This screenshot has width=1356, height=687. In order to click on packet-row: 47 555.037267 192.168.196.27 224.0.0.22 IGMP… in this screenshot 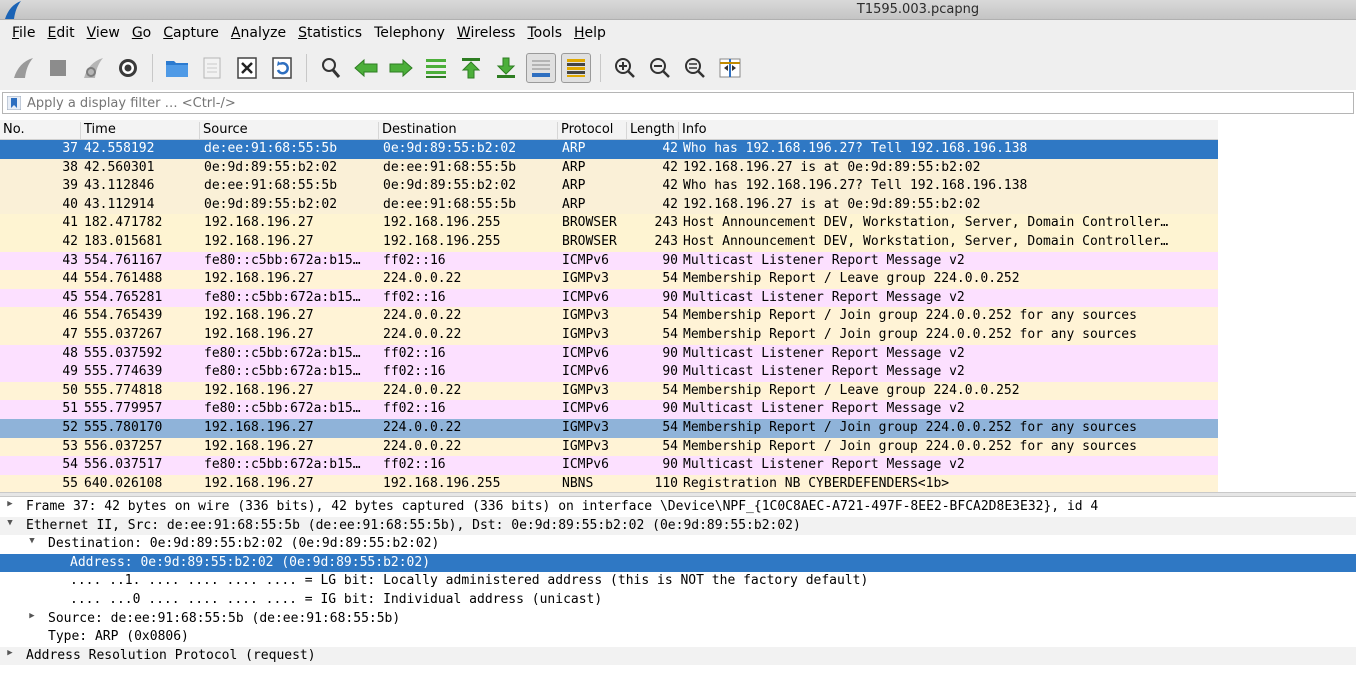, I will do `click(609, 335)`.